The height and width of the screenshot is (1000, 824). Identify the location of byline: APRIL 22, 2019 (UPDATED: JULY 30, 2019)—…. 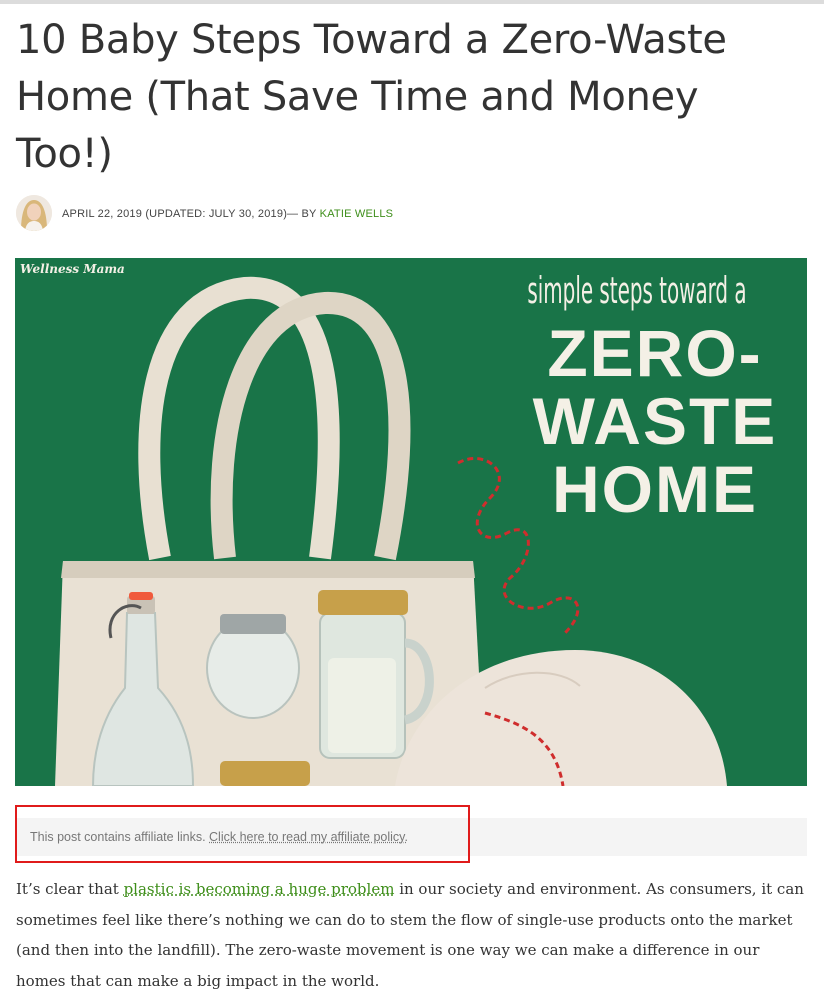
(411, 216).